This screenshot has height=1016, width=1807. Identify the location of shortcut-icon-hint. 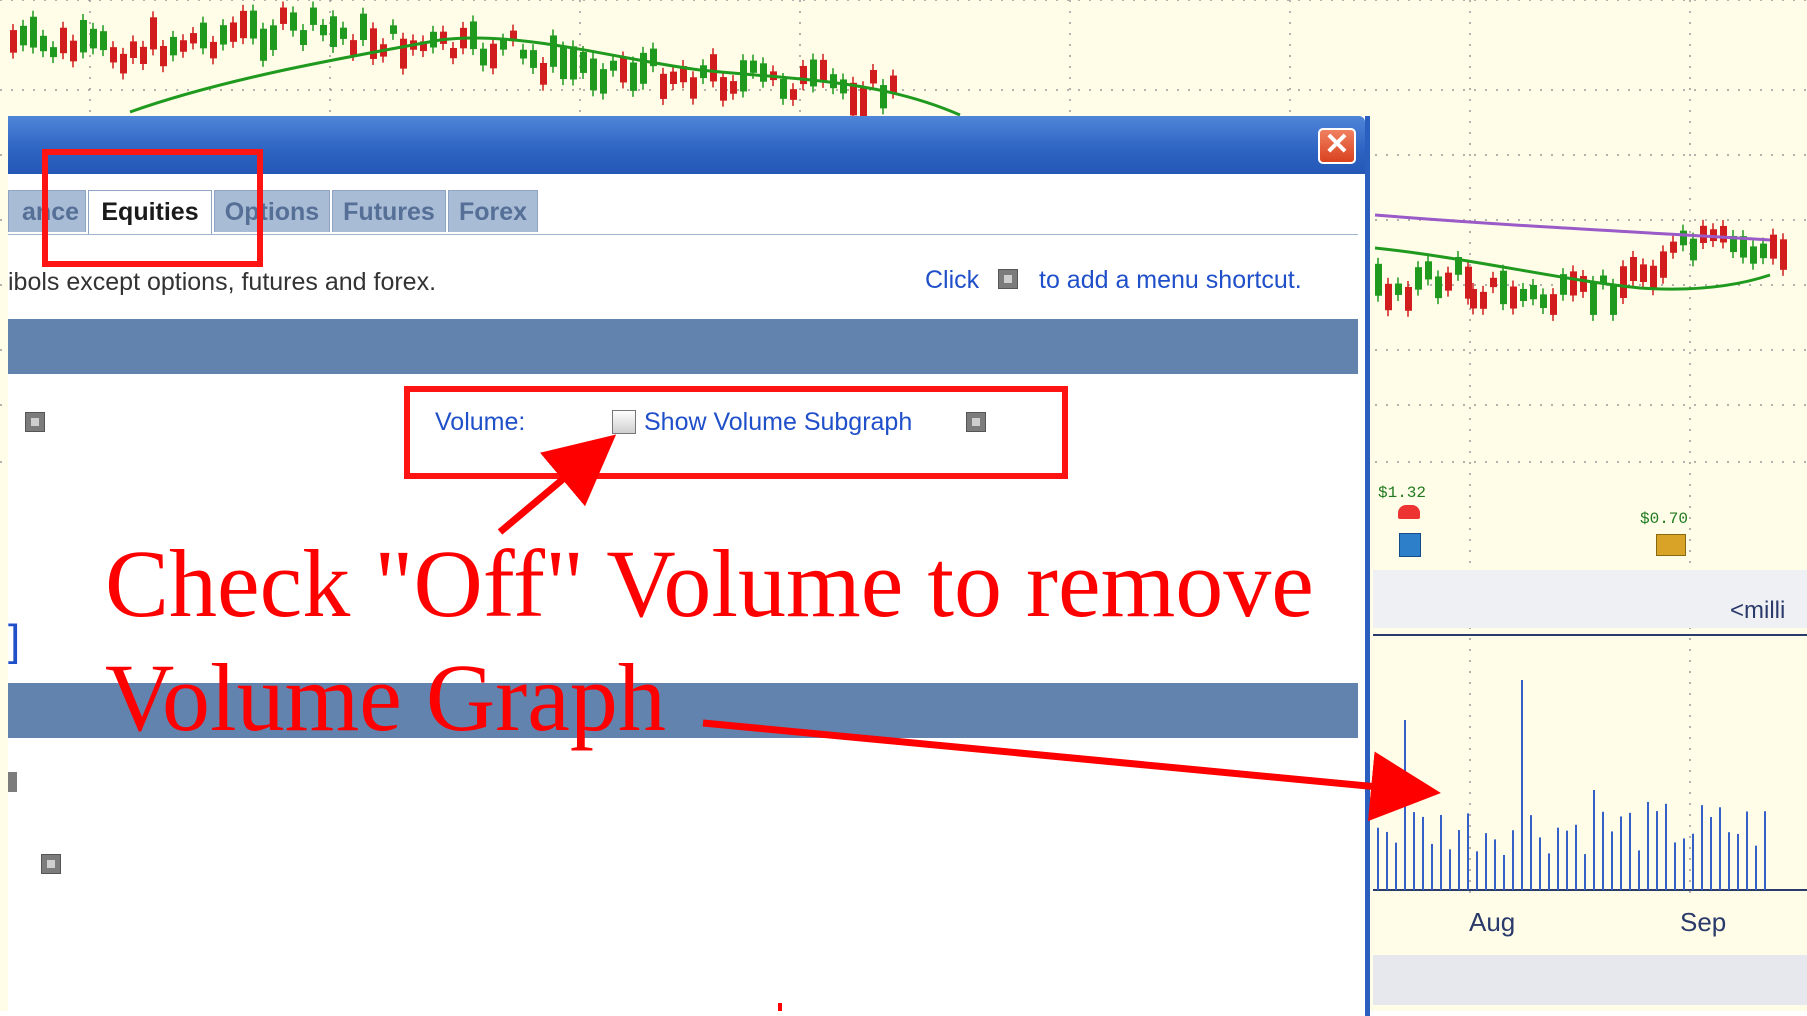
(1008, 279).